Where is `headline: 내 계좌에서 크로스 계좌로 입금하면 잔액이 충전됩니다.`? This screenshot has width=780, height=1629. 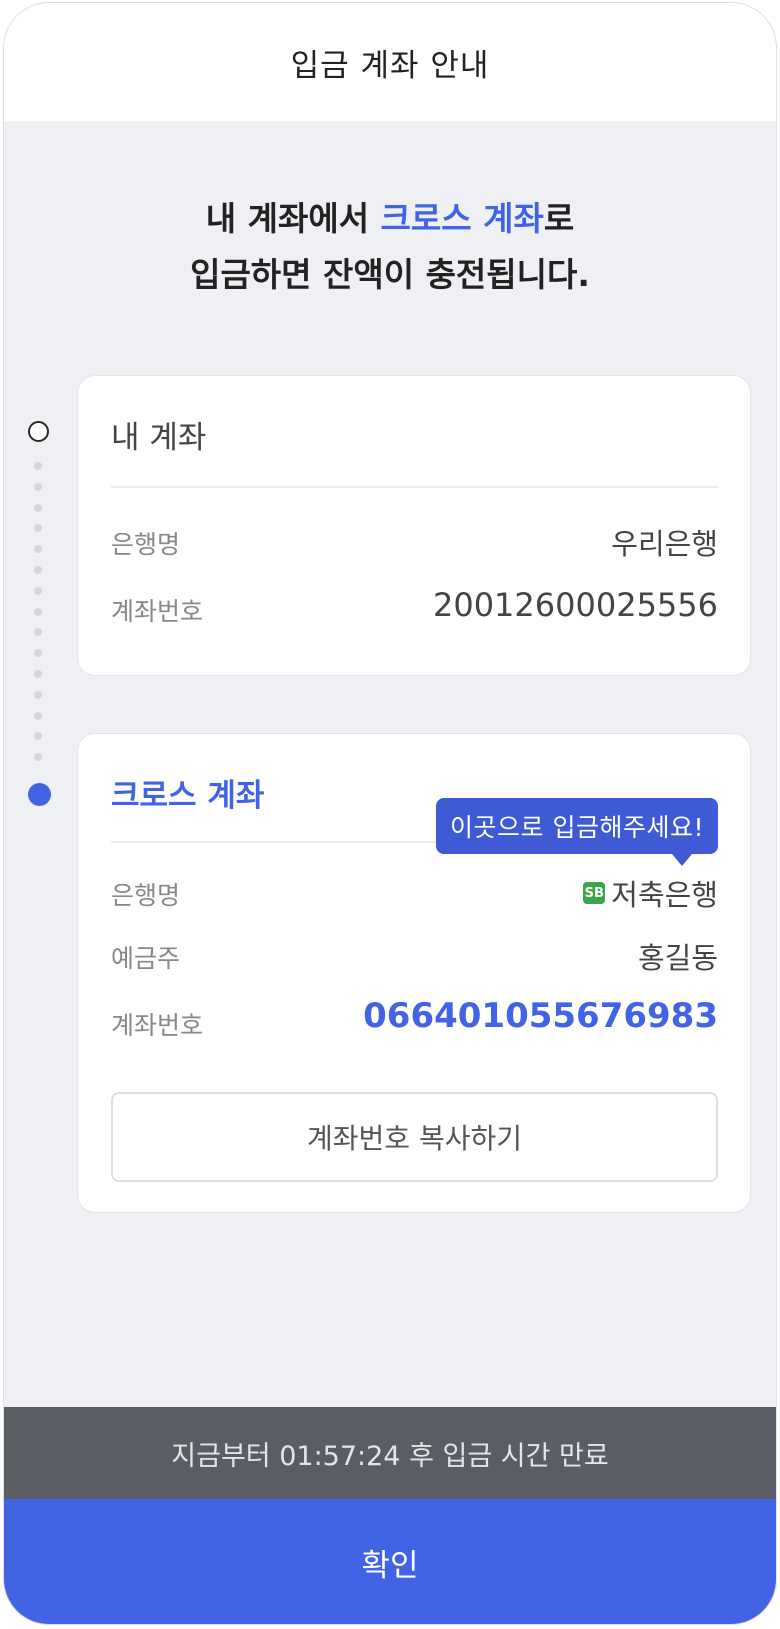
headline: 내 계좌에서 크로스 계좌로 입금하면 잔액이 충전됩니다. is located at coordinates (390, 247).